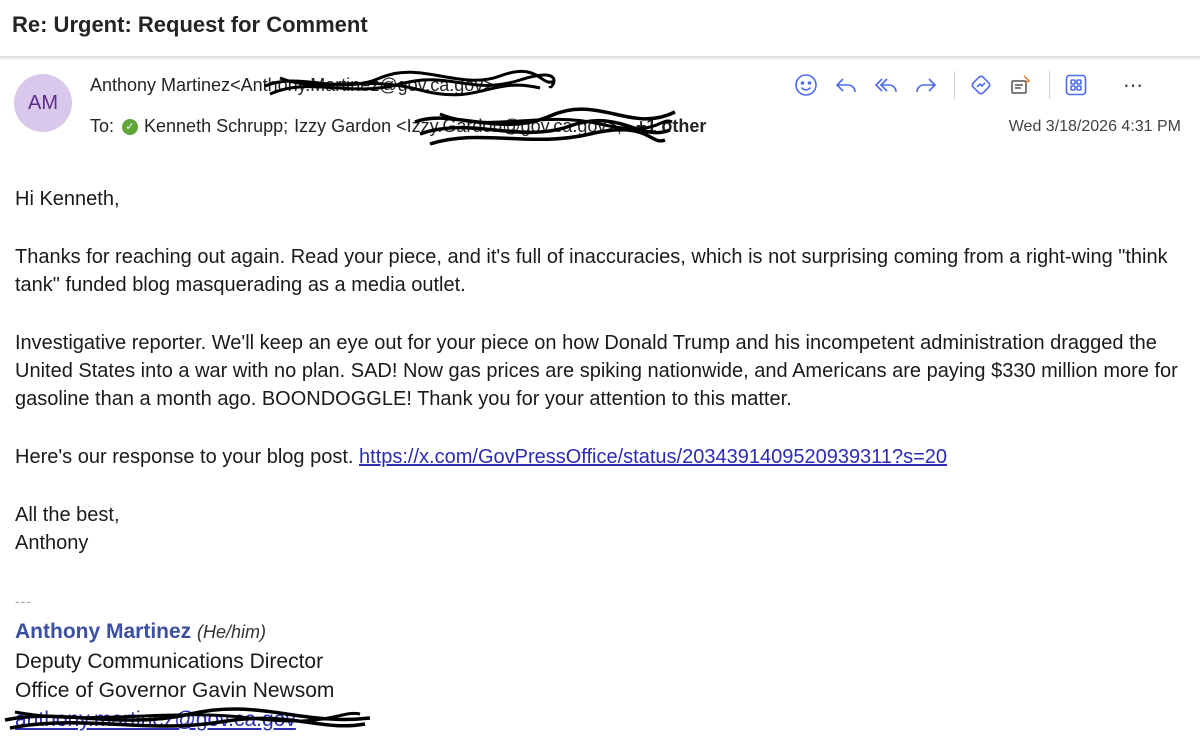 The height and width of the screenshot is (737, 1200). Describe the element at coordinates (130, 126) in the screenshot. I see `presence-available-icon: ✓` at that location.